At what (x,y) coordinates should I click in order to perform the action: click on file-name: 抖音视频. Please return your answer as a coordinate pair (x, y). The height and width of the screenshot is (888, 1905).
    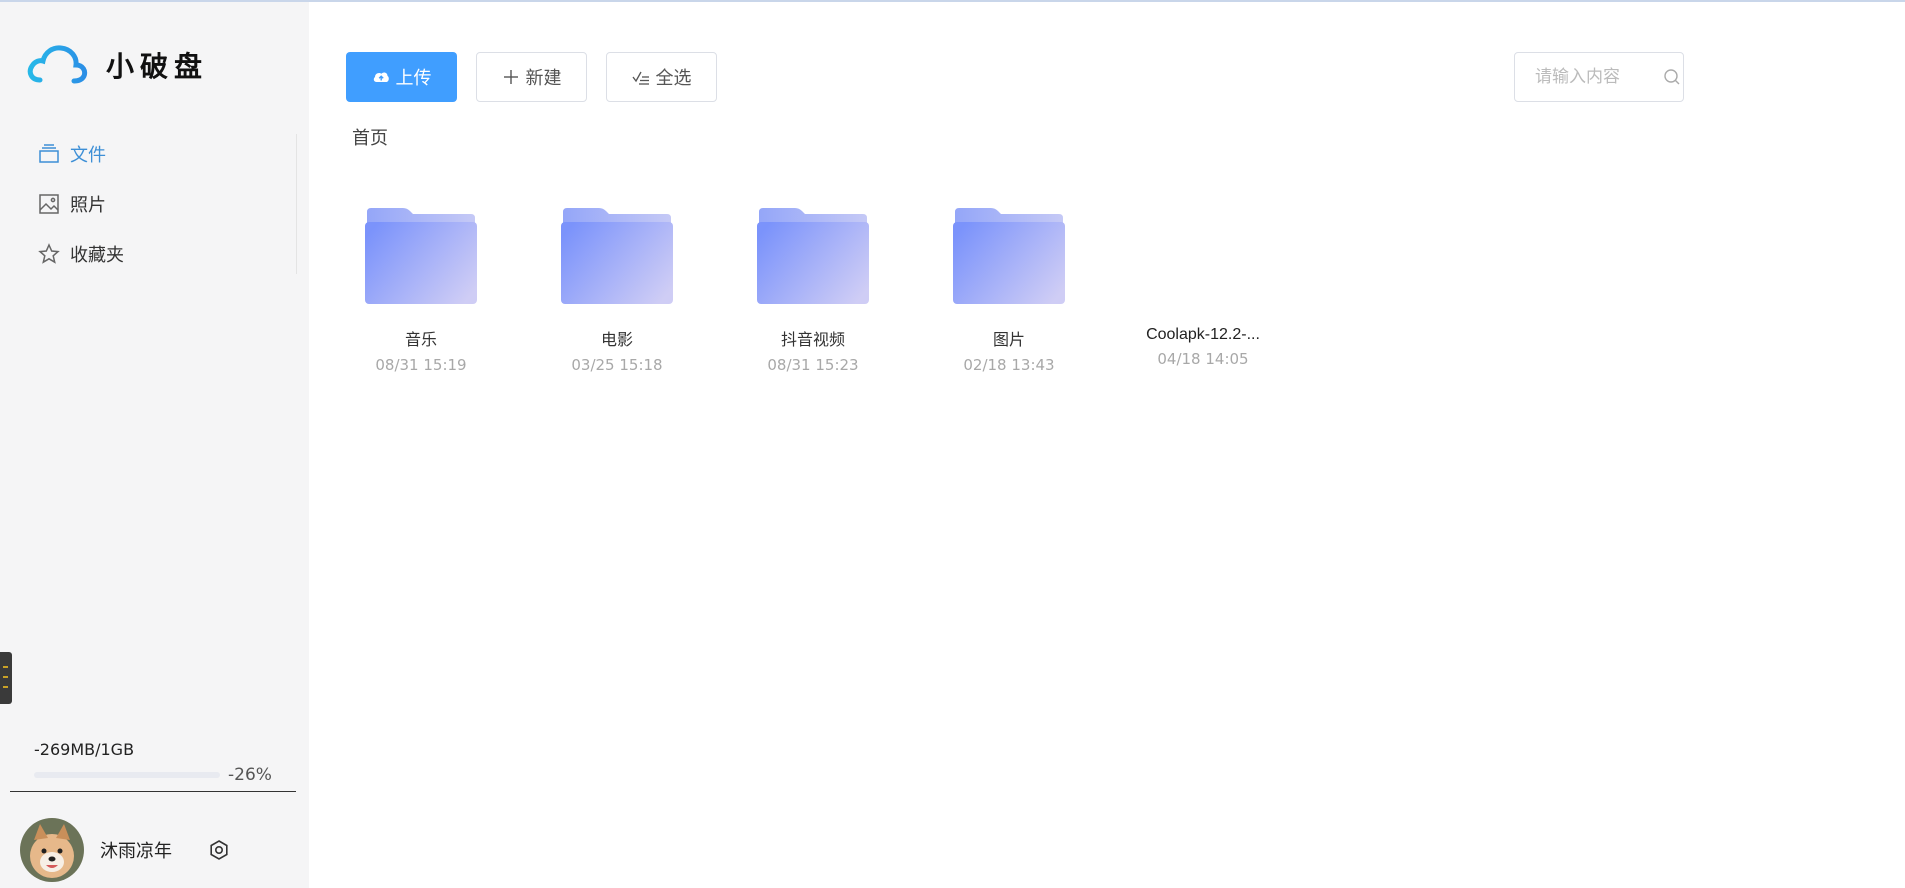
    Looking at the image, I should click on (812, 339).